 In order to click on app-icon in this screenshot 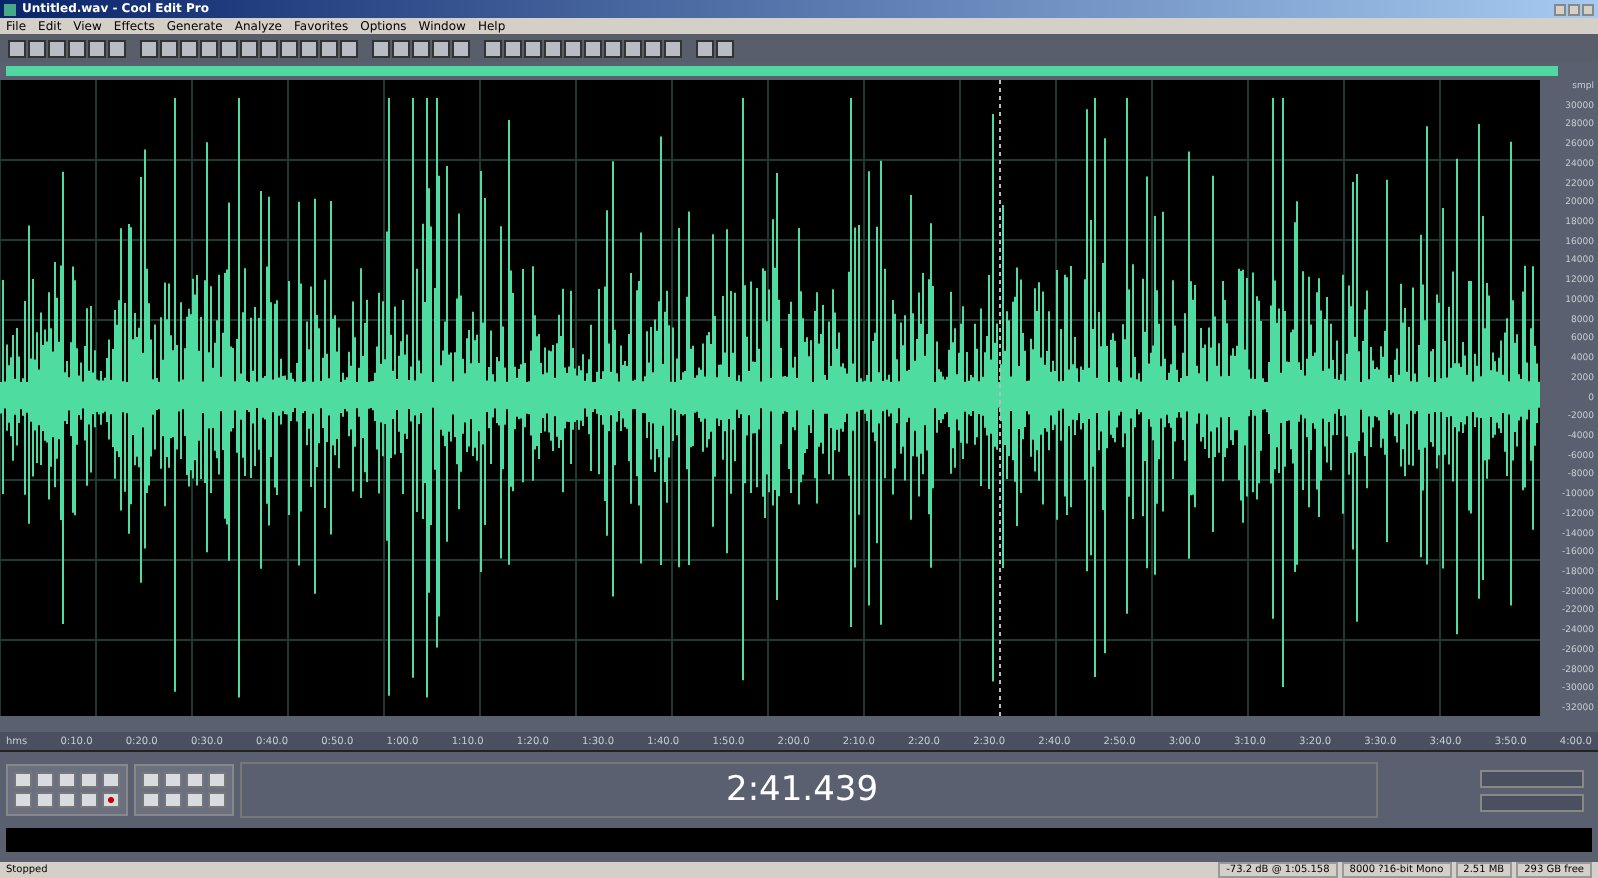, I will do `click(10, 9)`.